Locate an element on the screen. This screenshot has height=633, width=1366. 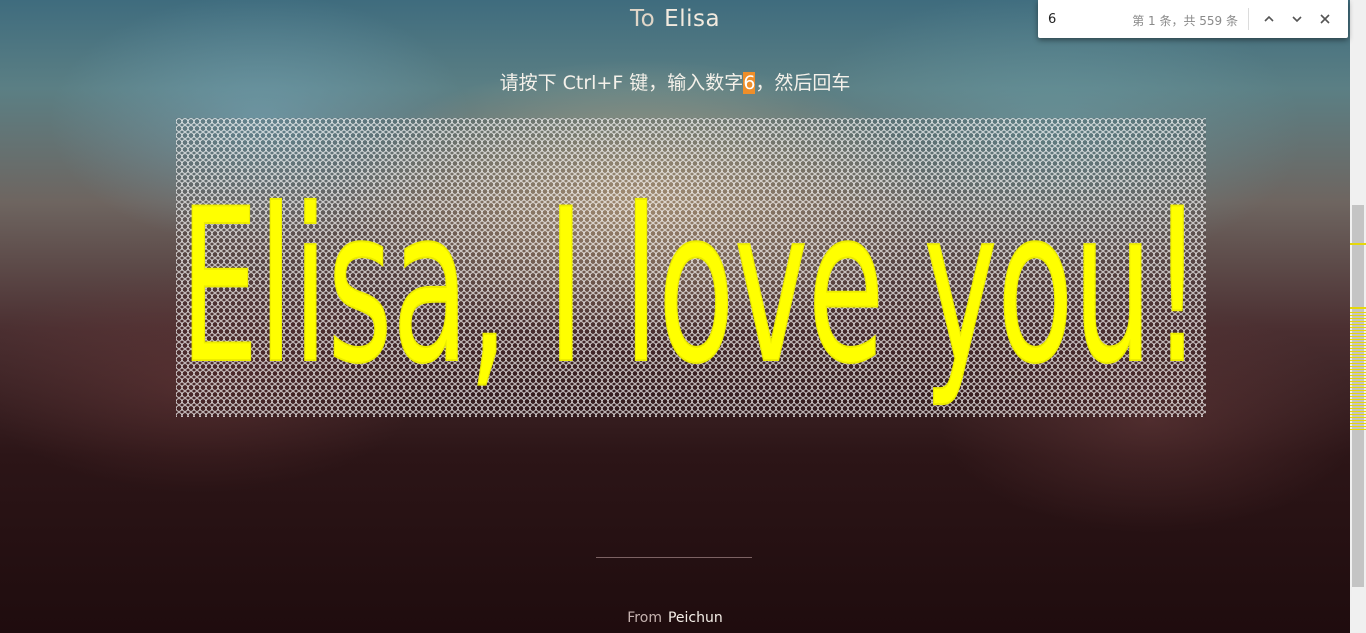
footer-divider is located at coordinates (674, 557).